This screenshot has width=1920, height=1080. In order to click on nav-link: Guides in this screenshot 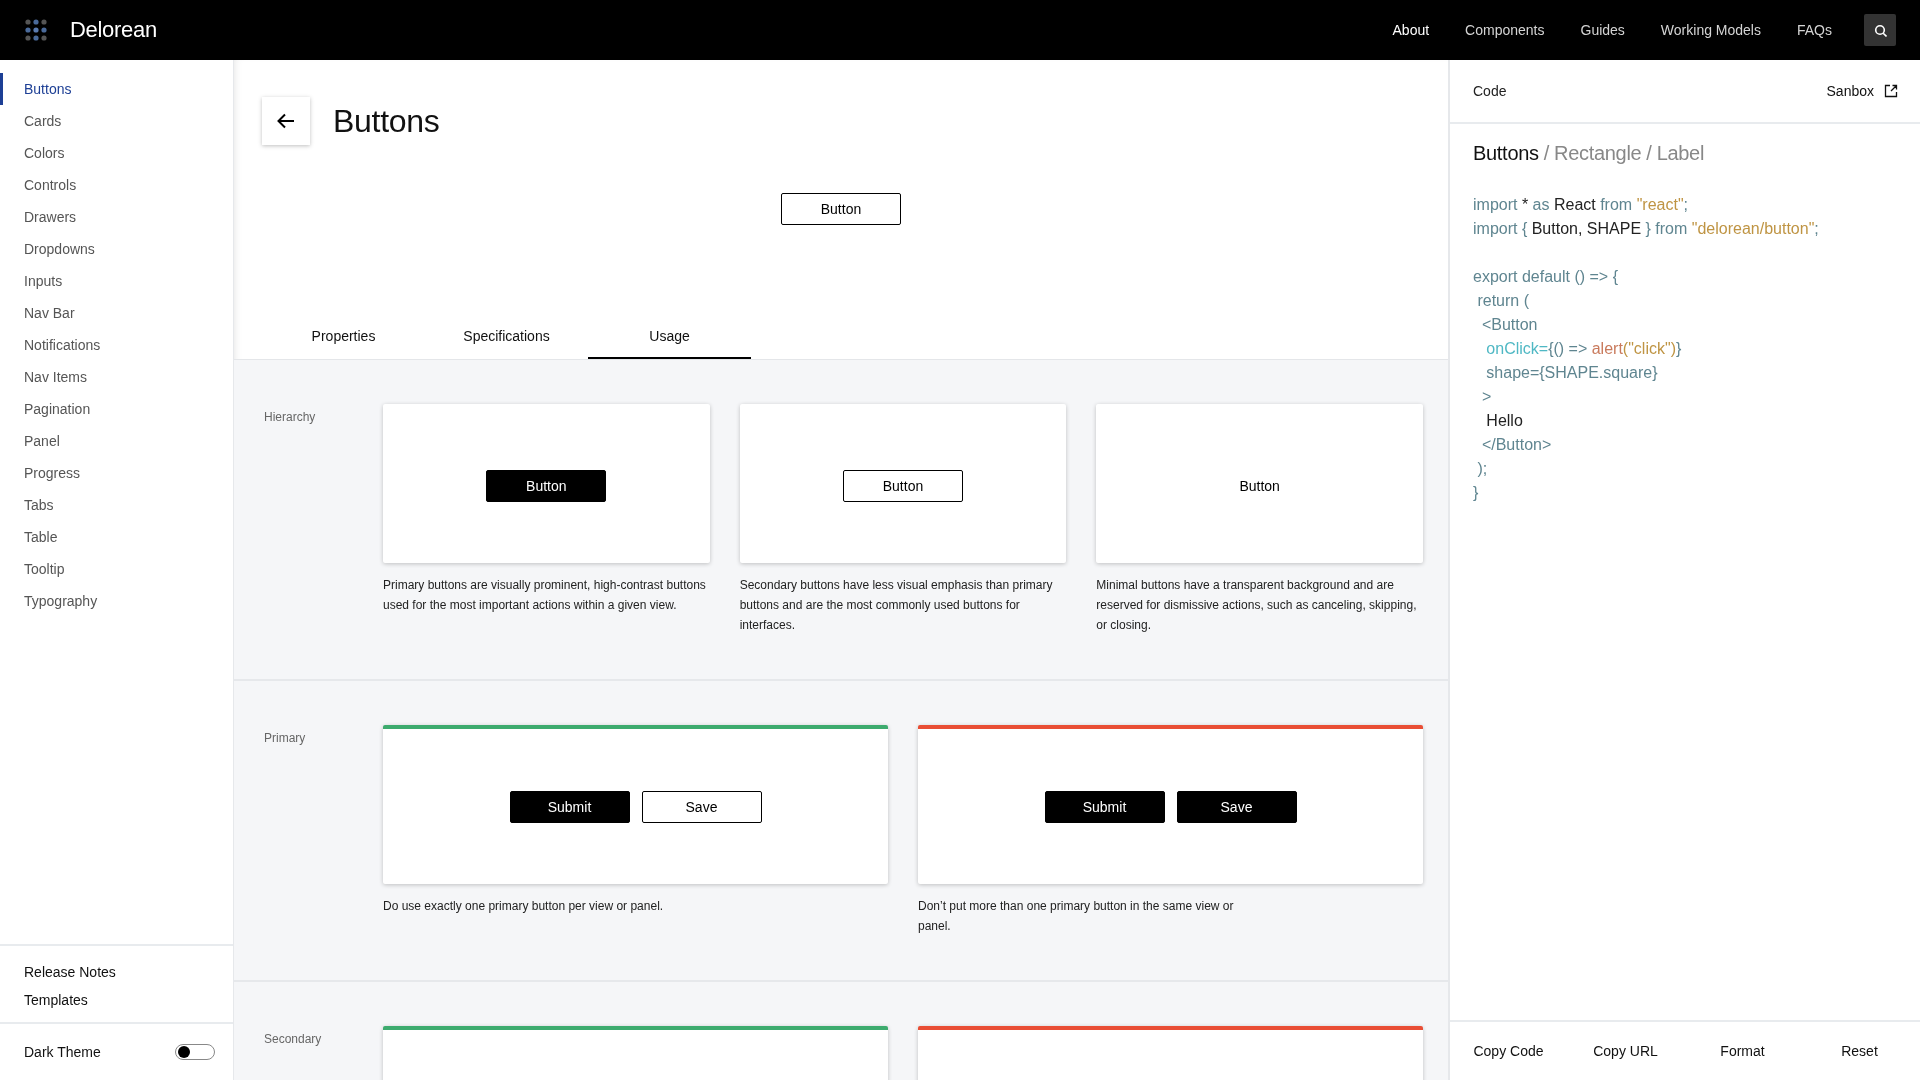, I will do `click(1602, 30)`.